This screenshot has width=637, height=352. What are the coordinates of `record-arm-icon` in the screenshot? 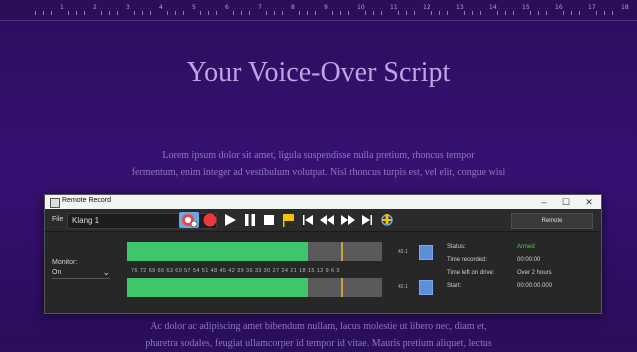 It's located at (189, 220).